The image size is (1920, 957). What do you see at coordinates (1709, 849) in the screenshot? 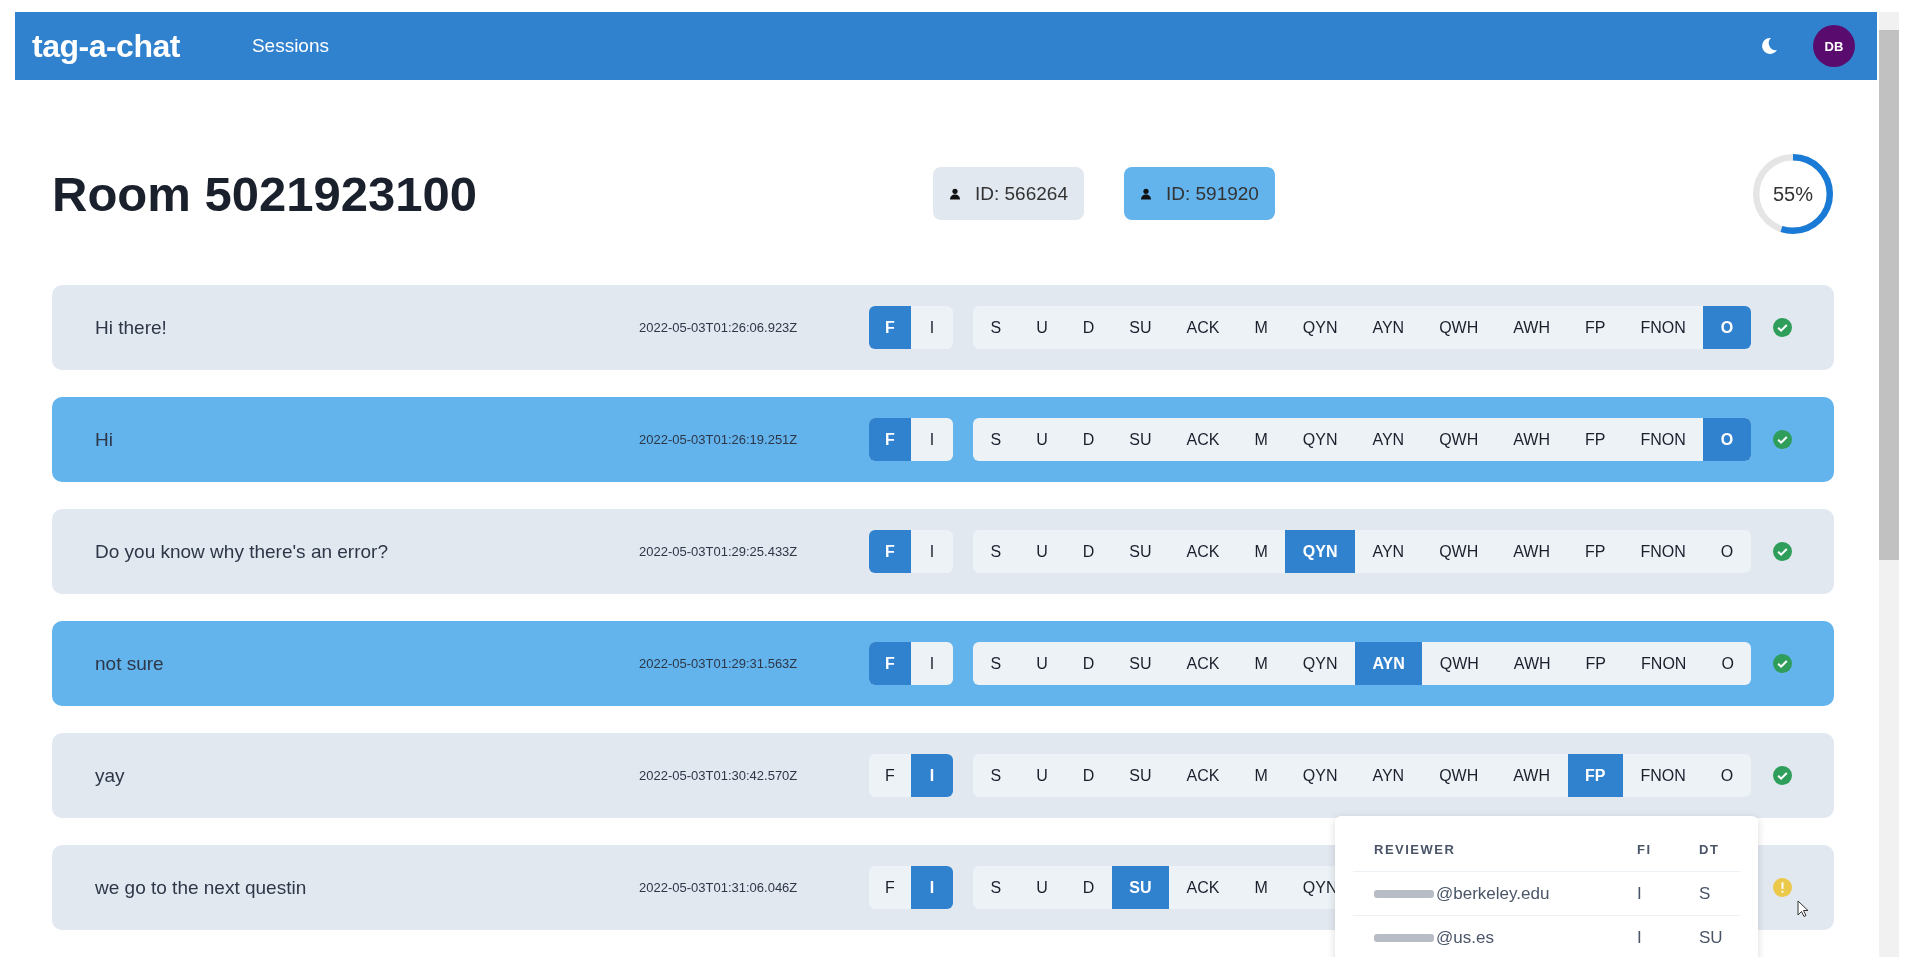
I see `column-header: DT` at bounding box center [1709, 849].